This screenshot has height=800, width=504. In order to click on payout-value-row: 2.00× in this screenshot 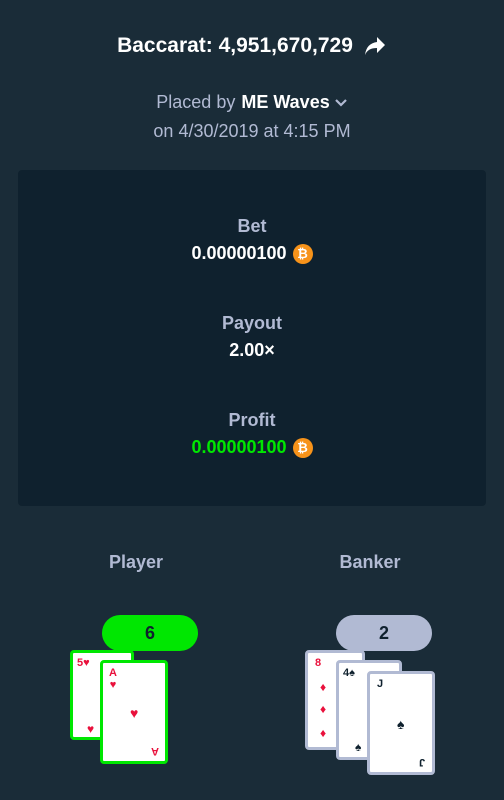, I will do `click(252, 350)`.